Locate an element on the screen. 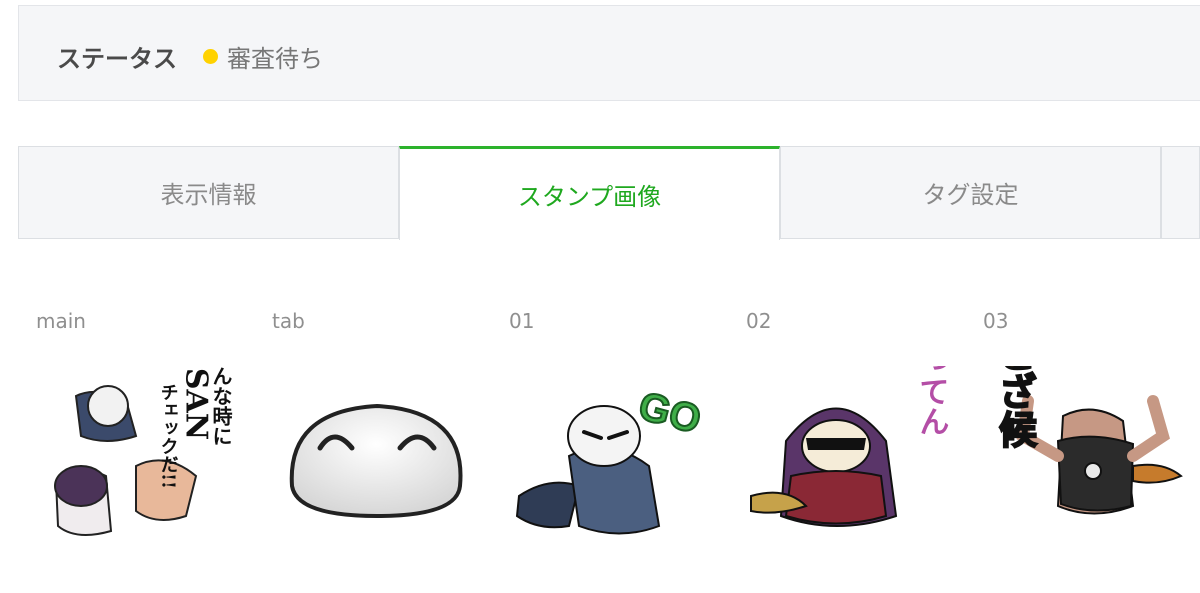  hooded-figure-art: ばってん is located at coordinates (849, 446).